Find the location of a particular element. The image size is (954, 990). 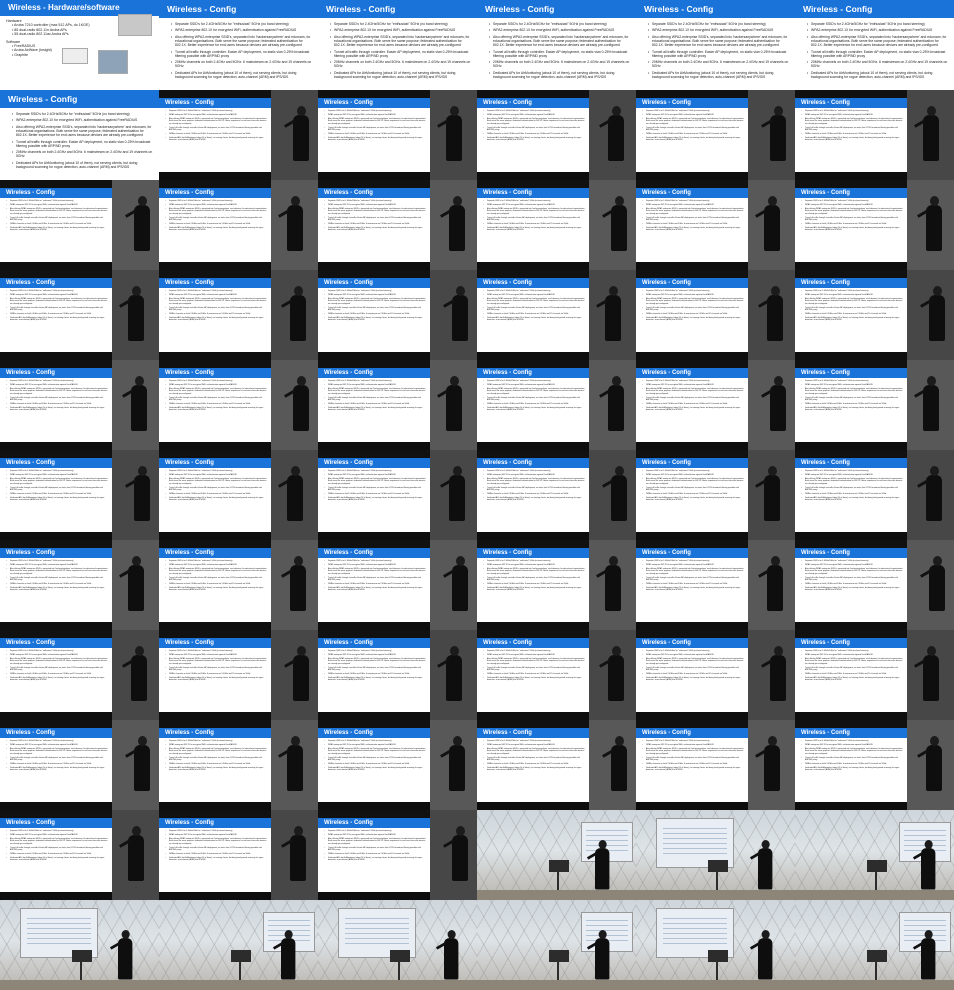

stage-floor is located at coordinates (238, 985).